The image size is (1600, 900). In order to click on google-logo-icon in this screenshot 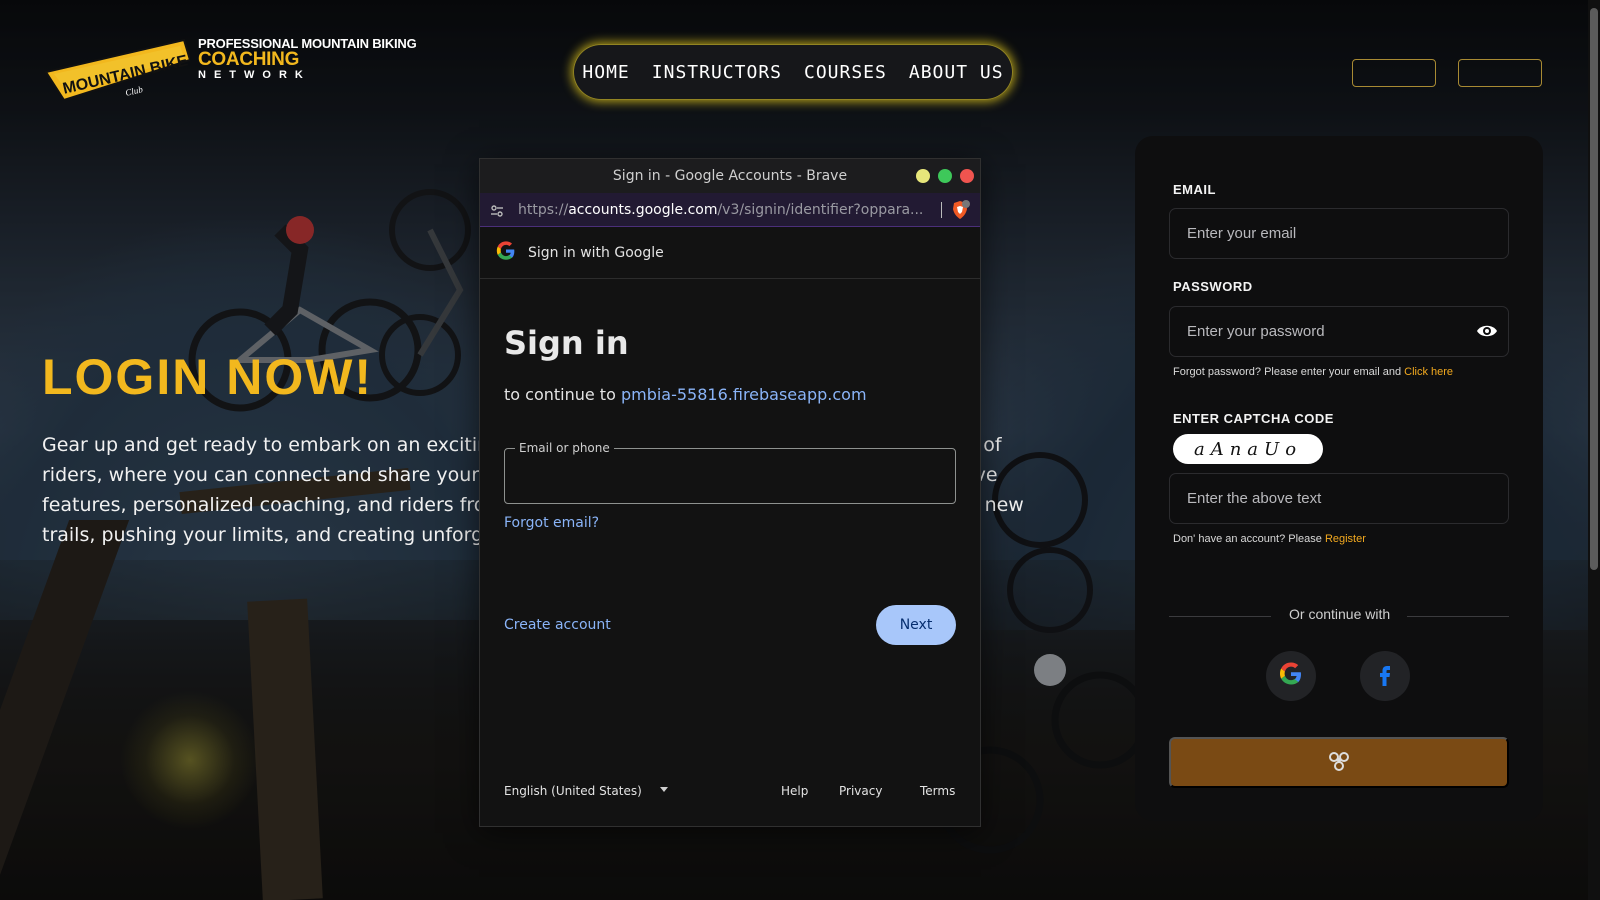, I will do `click(506, 252)`.